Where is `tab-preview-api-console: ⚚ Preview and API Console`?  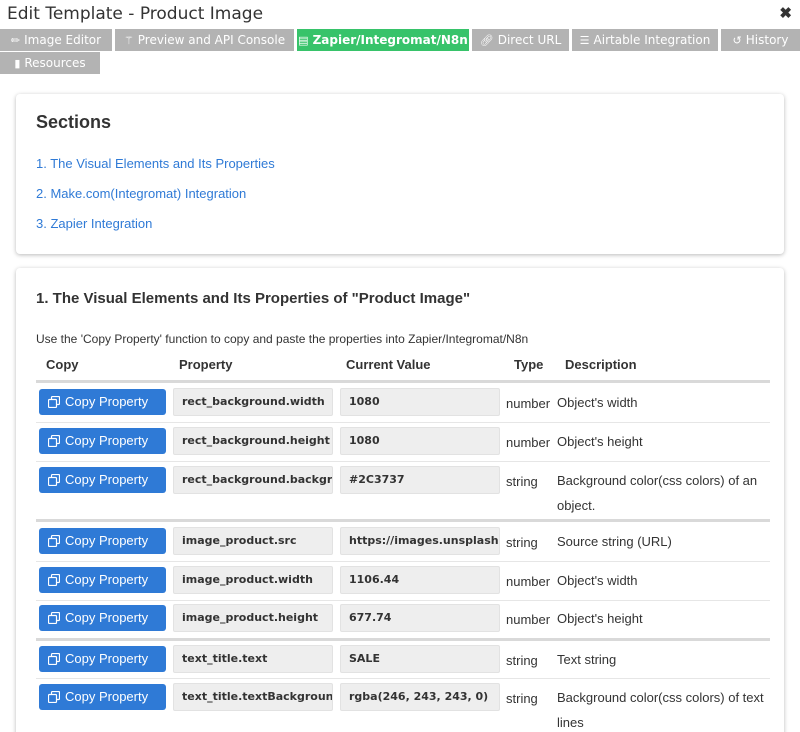
tab-preview-api-console: ⚚ Preview and API Console is located at coordinates (204, 40).